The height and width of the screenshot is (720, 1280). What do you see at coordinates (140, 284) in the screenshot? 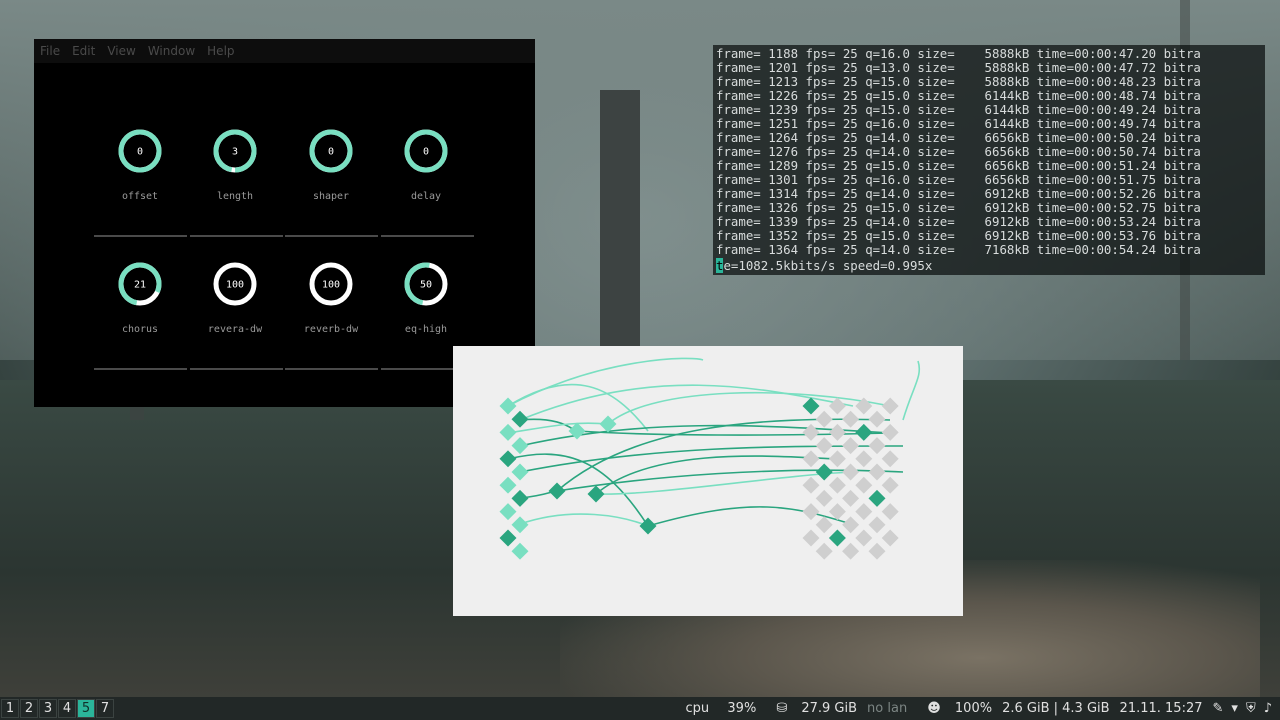
I see `knob-dial: 21` at bounding box center [140, 284].